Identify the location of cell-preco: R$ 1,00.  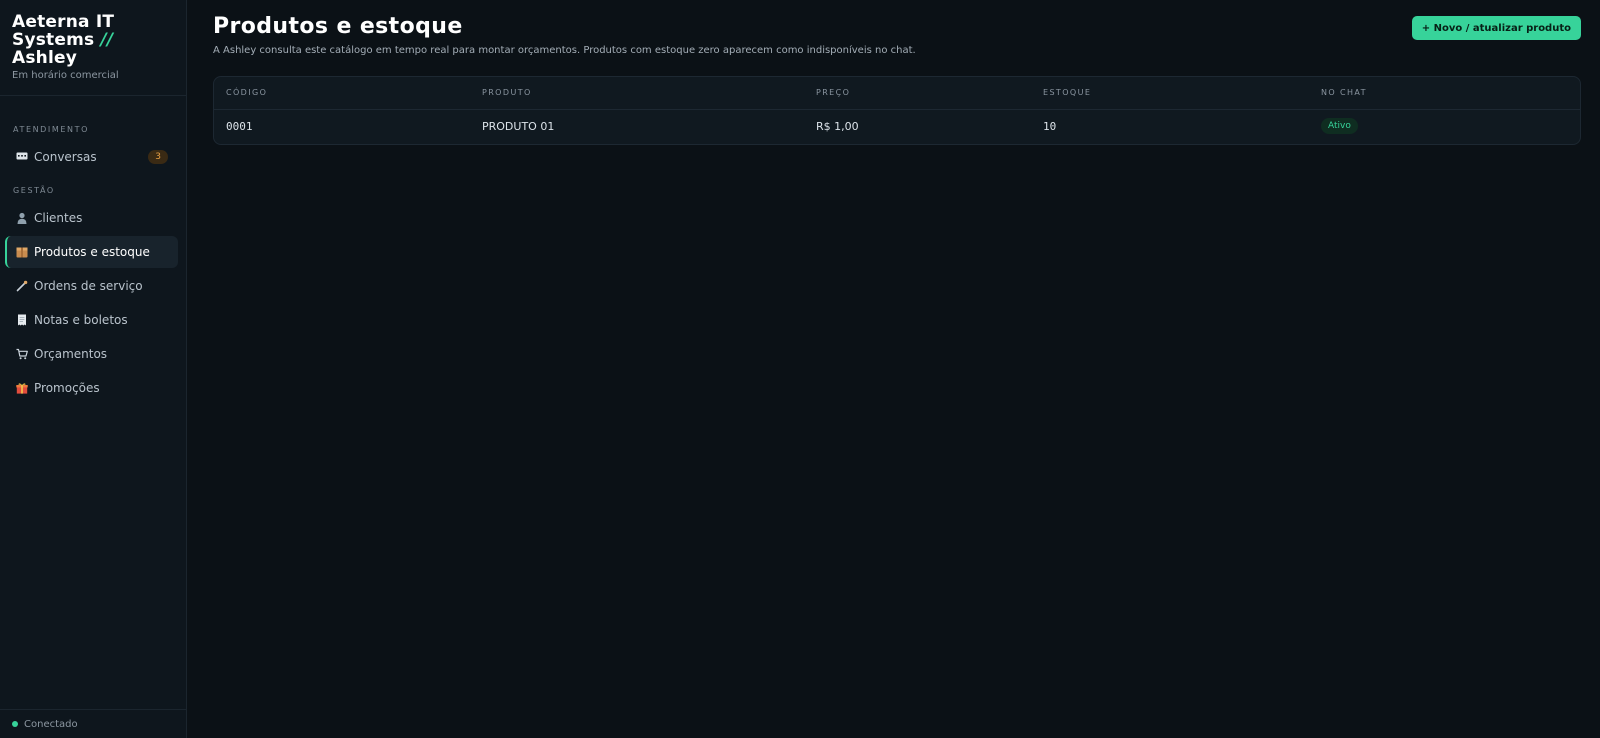
(837, 126).